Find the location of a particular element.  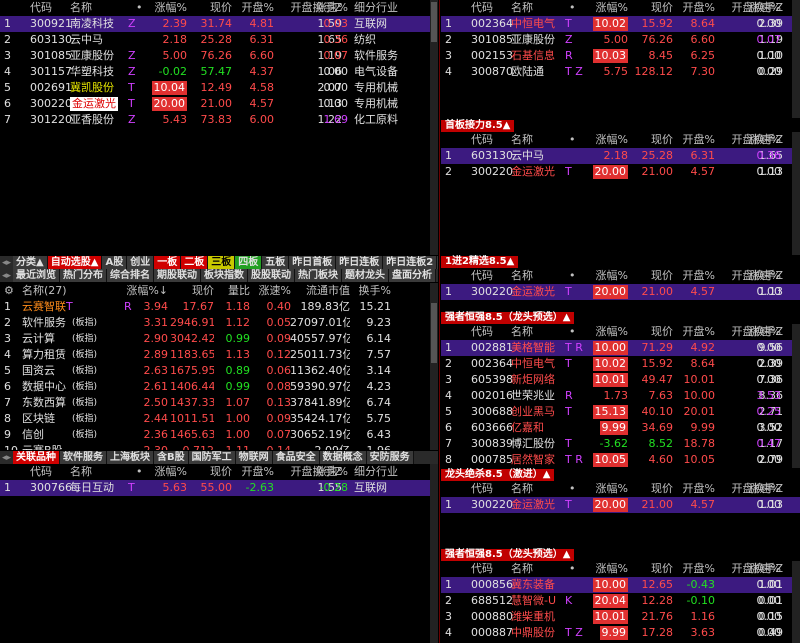

tab-mid_tabs1-12: 昨涨停 is located at coordinates (437, 262).